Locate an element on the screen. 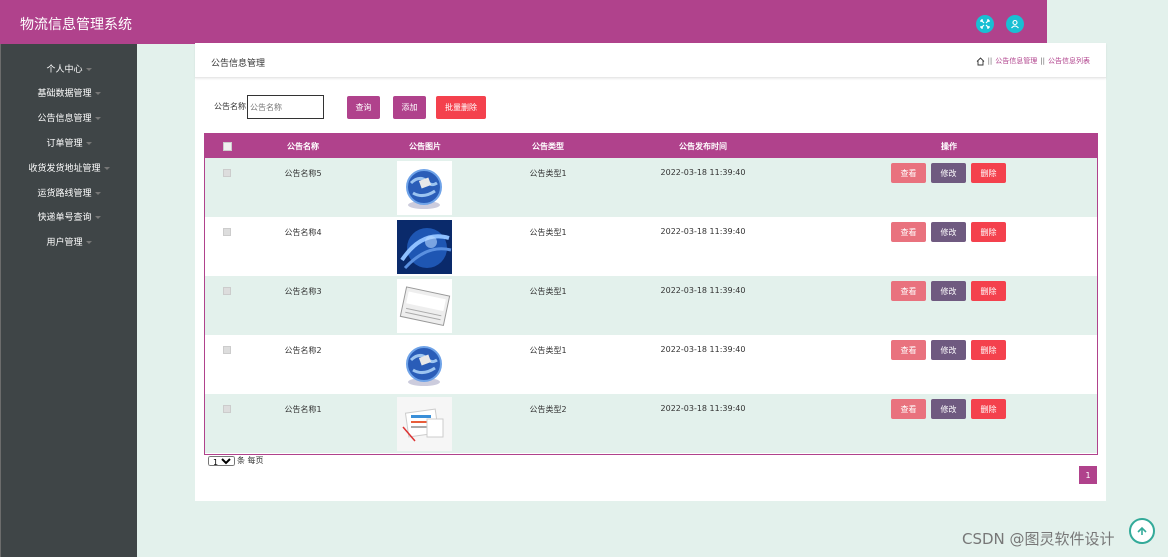 The width and height of the screenshot is (1168, 557). add-button: 添加 is located at coordinates (409, 107).